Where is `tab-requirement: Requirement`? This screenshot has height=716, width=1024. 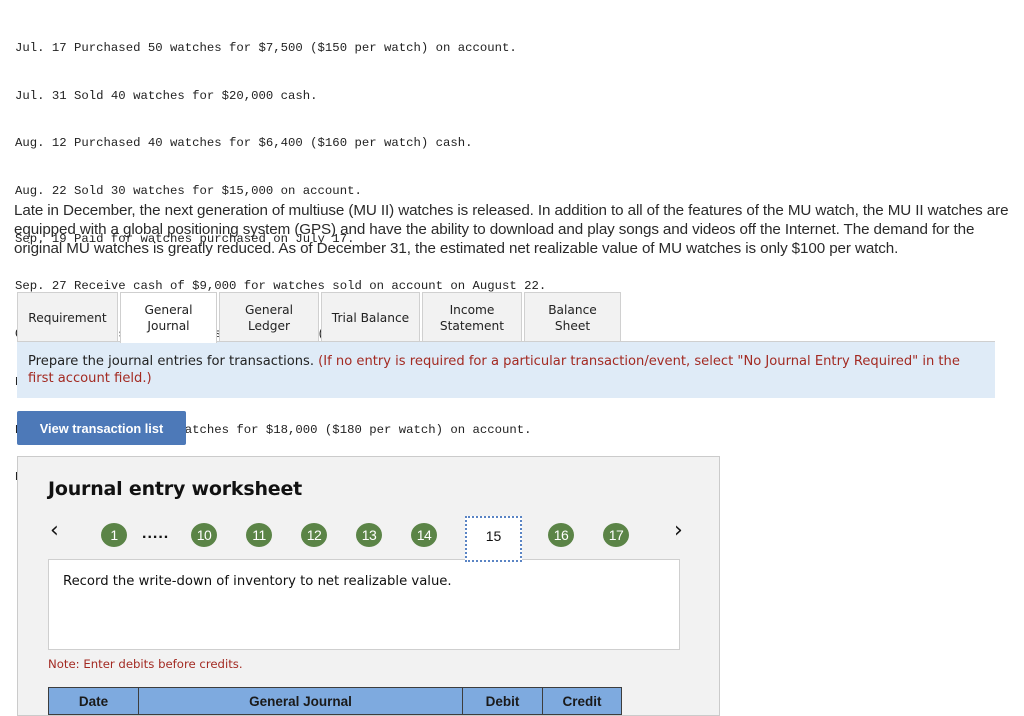
tab-requirement: Requirement is located at coordinates (67, 317).